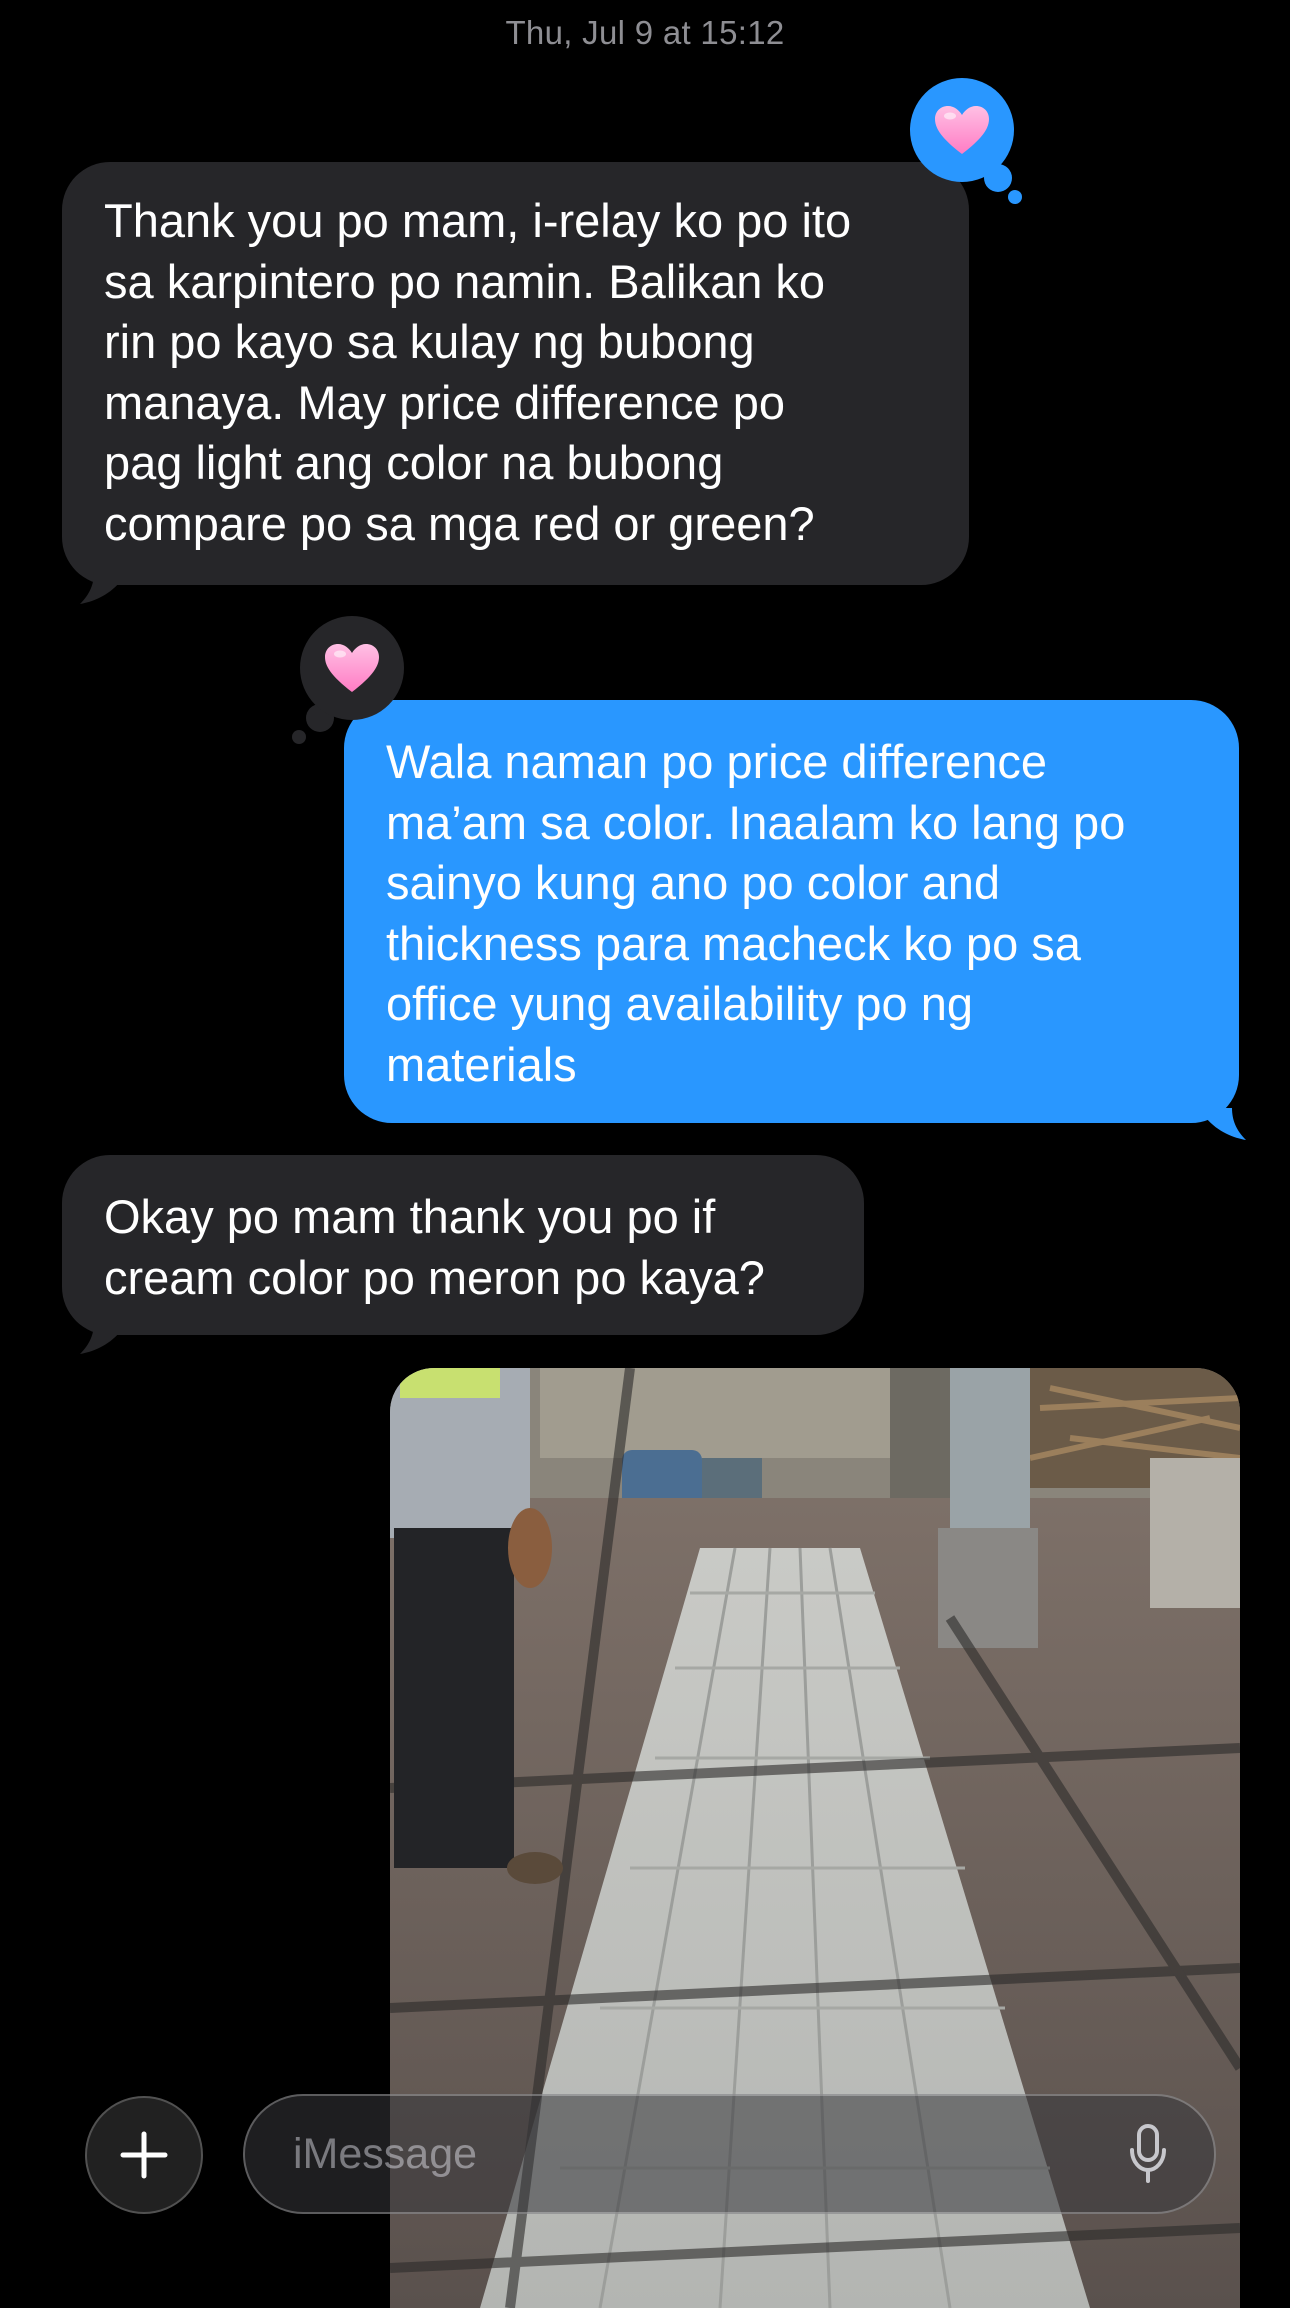 This screenshot has width=1290, height=2308. I want to click on message-input-placeholder: iMessage, so click(385, 2153).